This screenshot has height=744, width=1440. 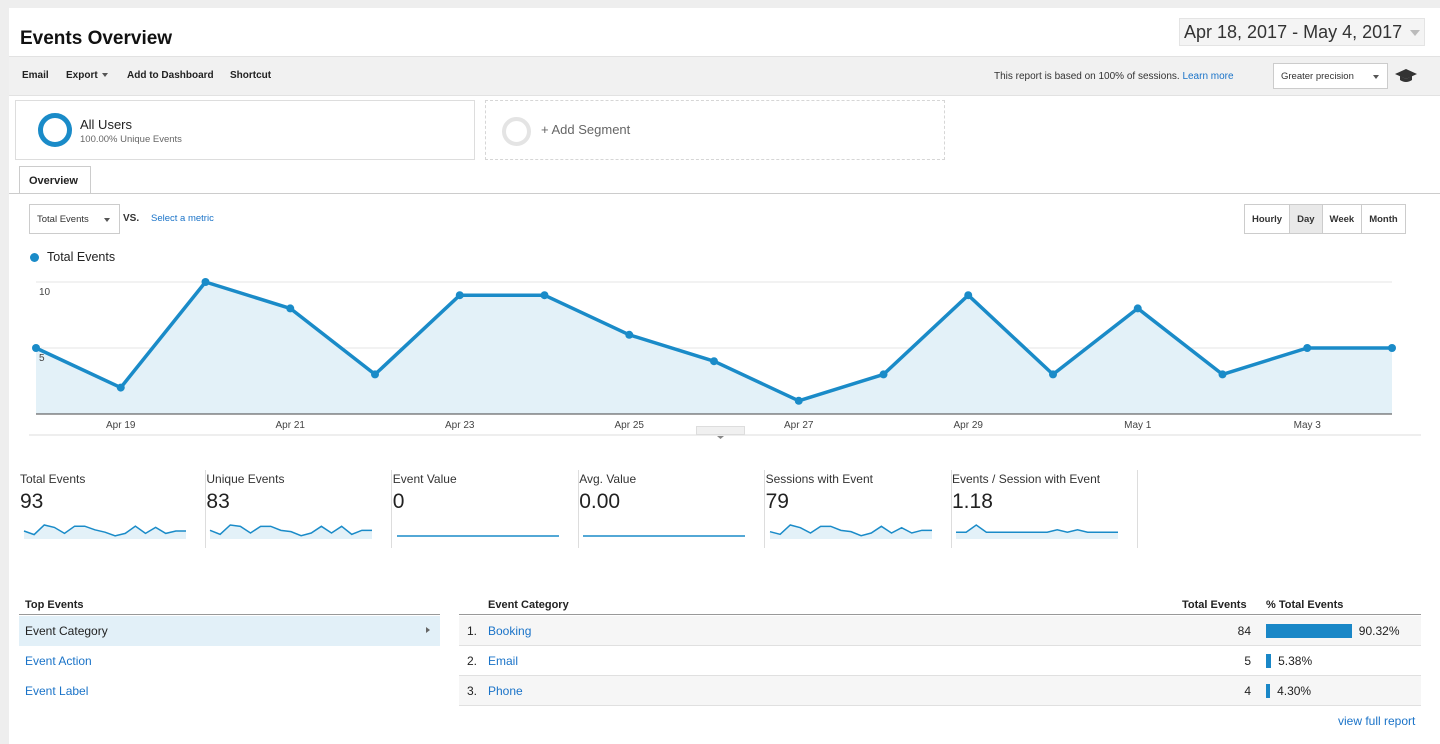 What do you see at coordinates (218, 501) in the screenshot?
I see `scorecard-value: 83` at bounding box center [218, 501].